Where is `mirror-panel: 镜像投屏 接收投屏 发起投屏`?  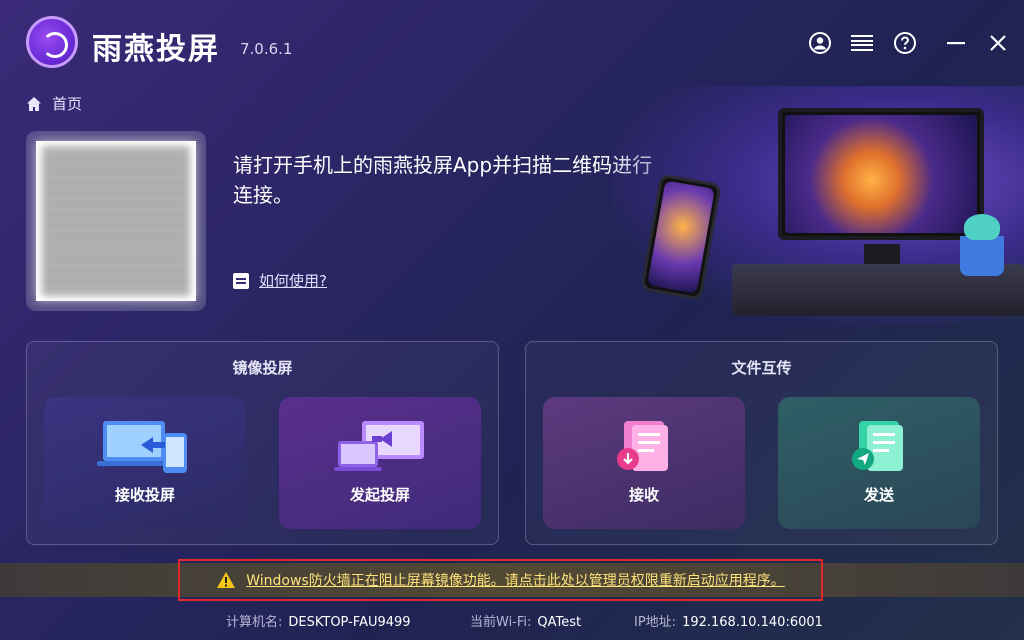 mirror-panel: 镜像投屏 接收投屏 发起投屏 is located at coordinates (262, 443).